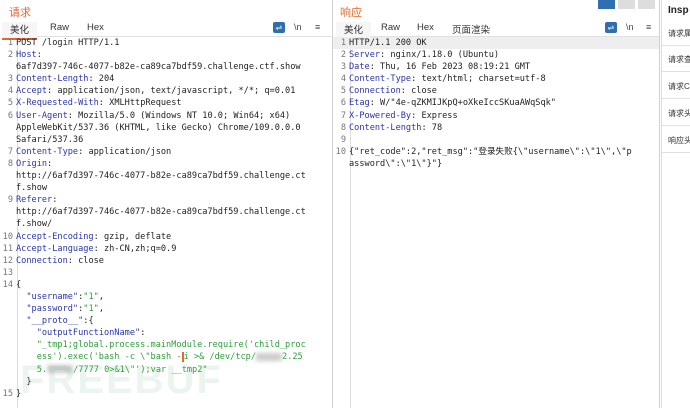 The width and height of the screenshot is (690, 408). I want to click on code-text: : close, so click(85, 260).